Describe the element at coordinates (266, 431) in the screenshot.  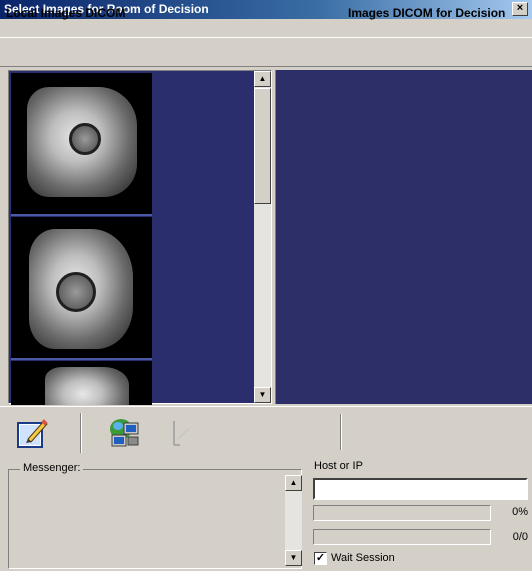
I see `toolbar` at that location.